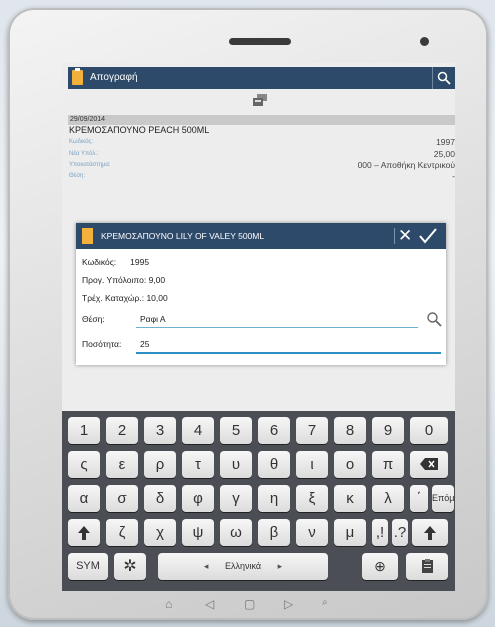 The height and width of the screenshot is (627, 495). What do you see at coordinates (93, 319) in the screenshot?
I see `location-label: Θέση:` at bounding box center [93, 319].